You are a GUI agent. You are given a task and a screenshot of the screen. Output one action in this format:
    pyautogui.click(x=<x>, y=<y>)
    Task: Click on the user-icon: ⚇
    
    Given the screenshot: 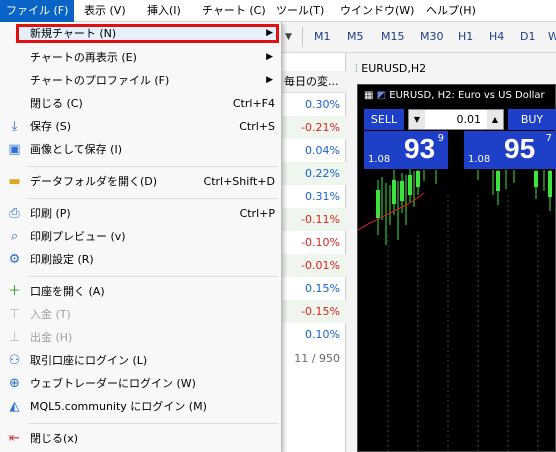 What is the action you would take?
    pyautogui.click(x=14, y=360)
    